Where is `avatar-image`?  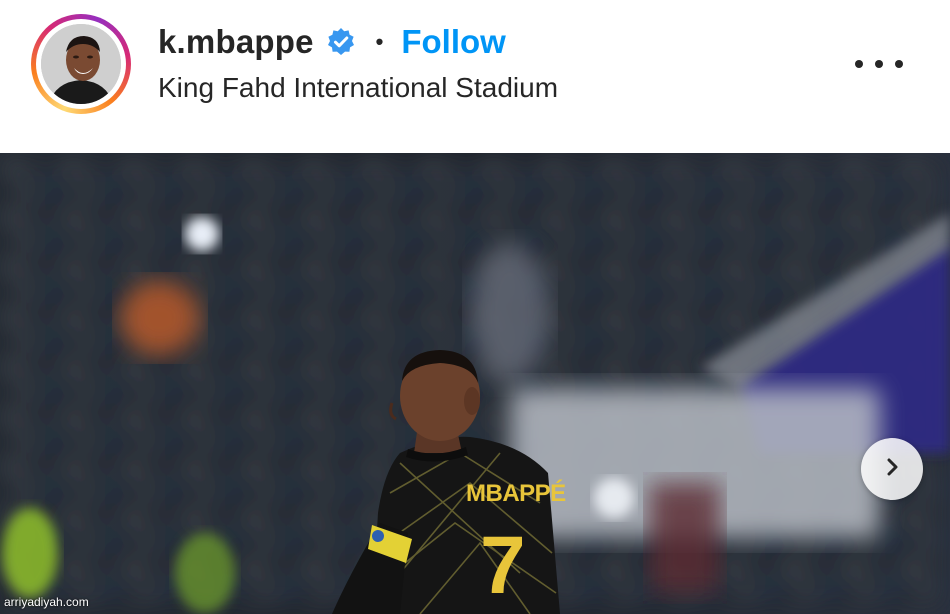 avatar-image is located at coordinates (81, 64).